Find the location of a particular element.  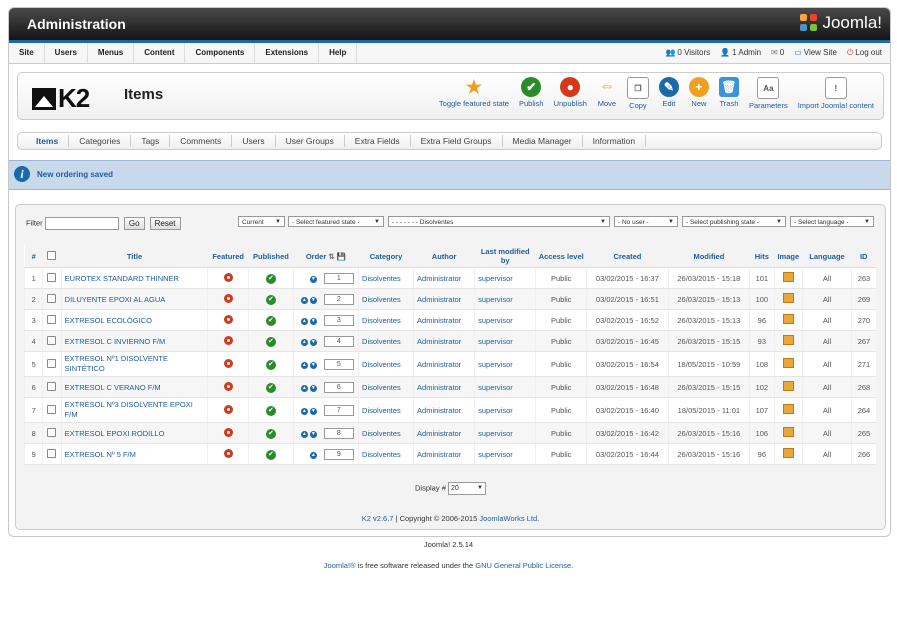

subnav-user-groups: User Groups is located at coordinates (310, 141).